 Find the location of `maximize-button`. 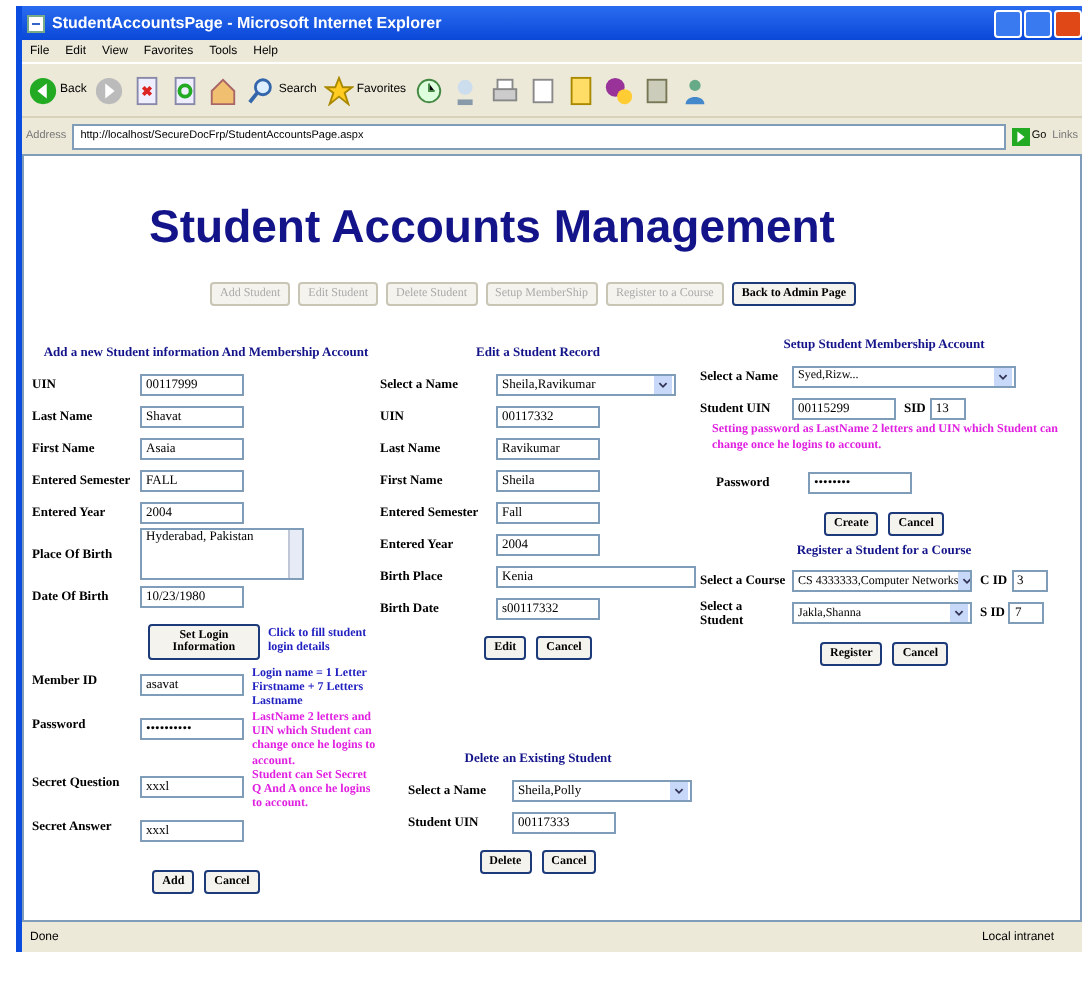

maximize-button is located at coordinates (1038, 23).